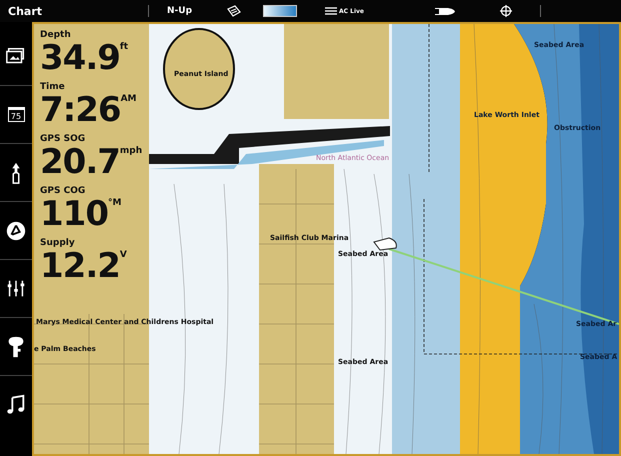 This screenshot has width=621, height=456. I want to click on data-value: 110, so click(74, 214).